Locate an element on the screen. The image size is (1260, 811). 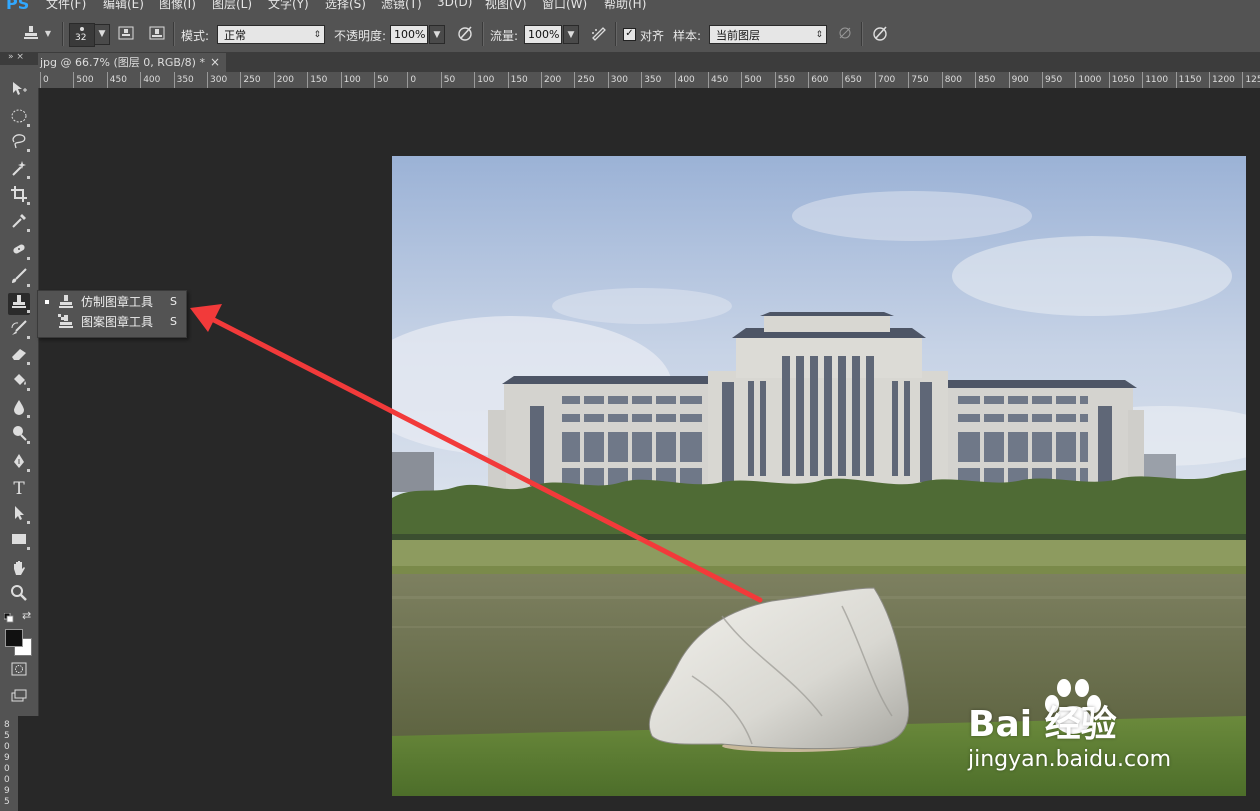
stamp-tool-flyout: 仿制图章工具 S 图案图章工具 S is located at coordinates (112, 314).